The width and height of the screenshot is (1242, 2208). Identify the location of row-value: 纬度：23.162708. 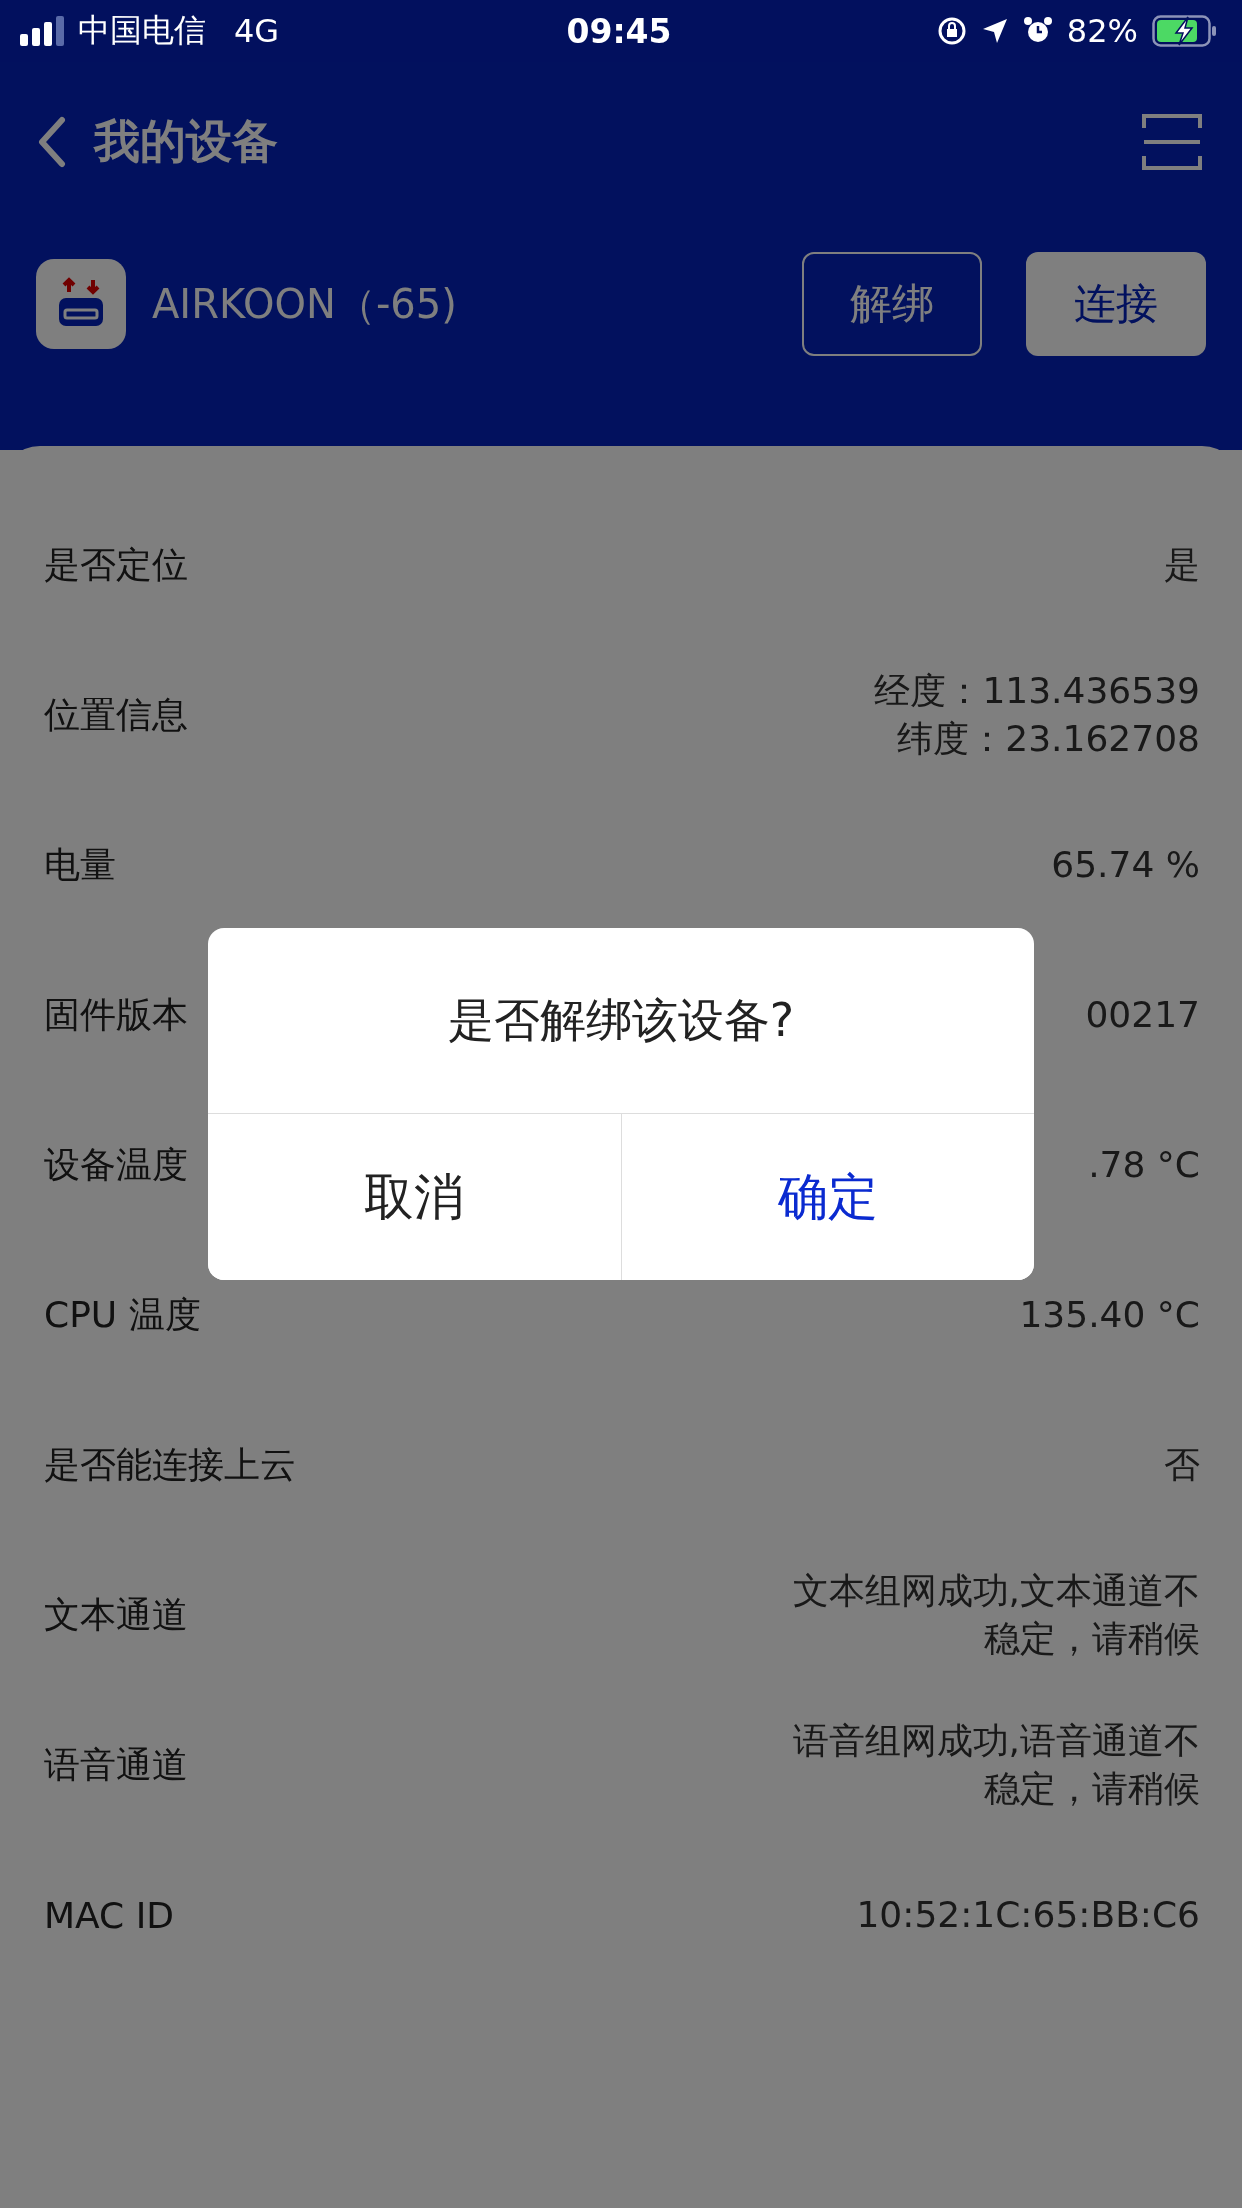
(1048, 739).